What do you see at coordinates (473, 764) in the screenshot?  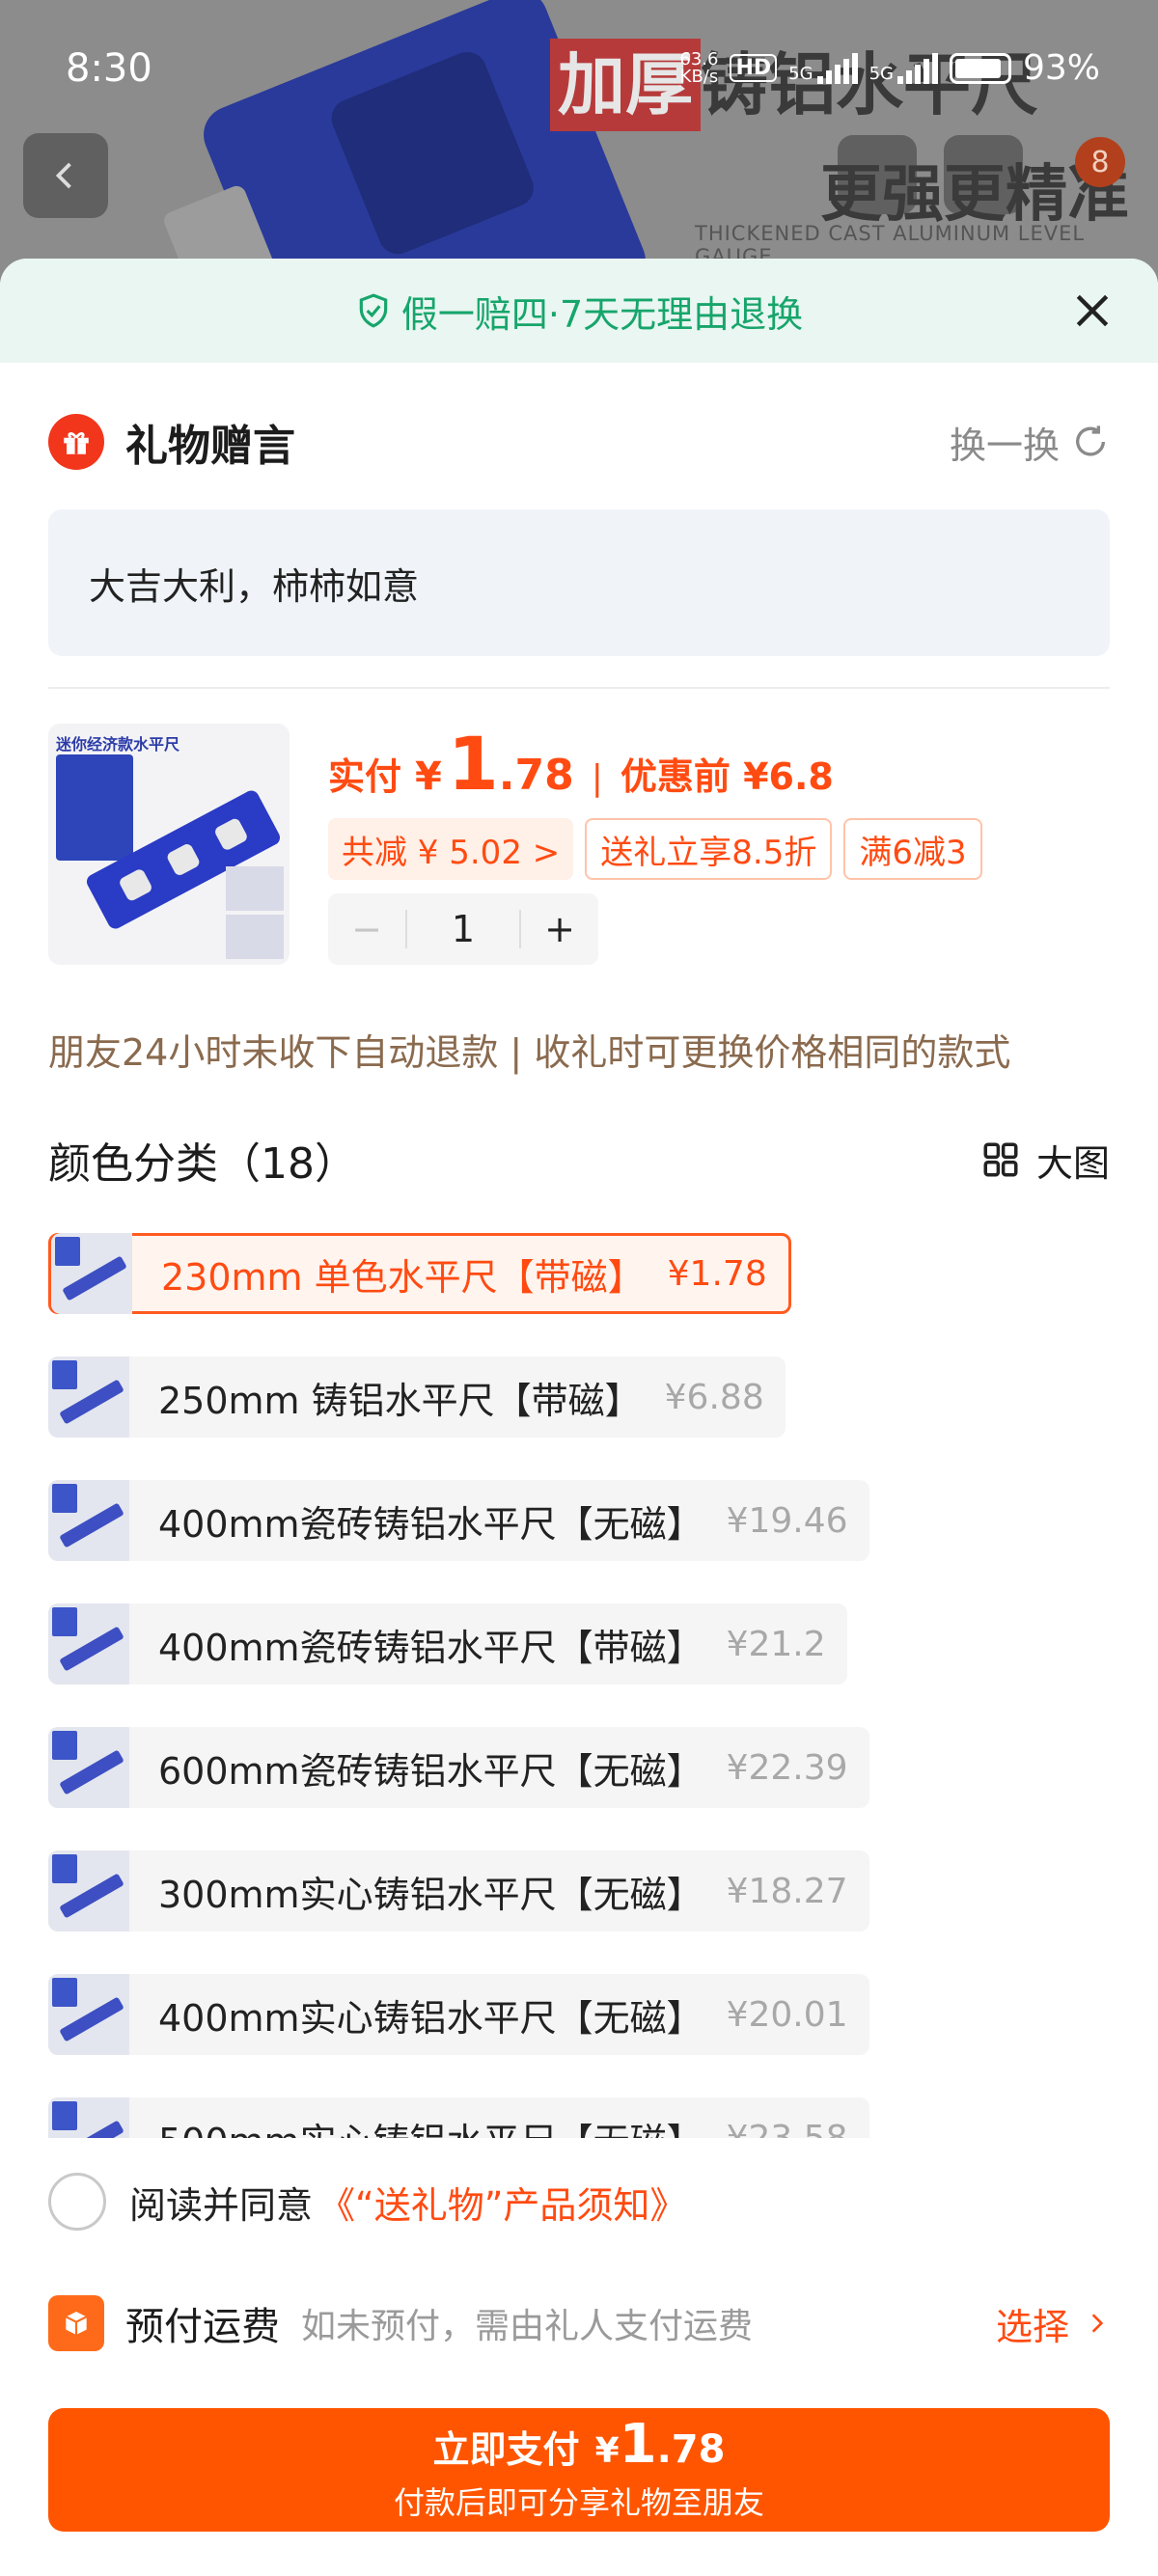 I see `price-integer: 1` at bounding box center [473, 764].